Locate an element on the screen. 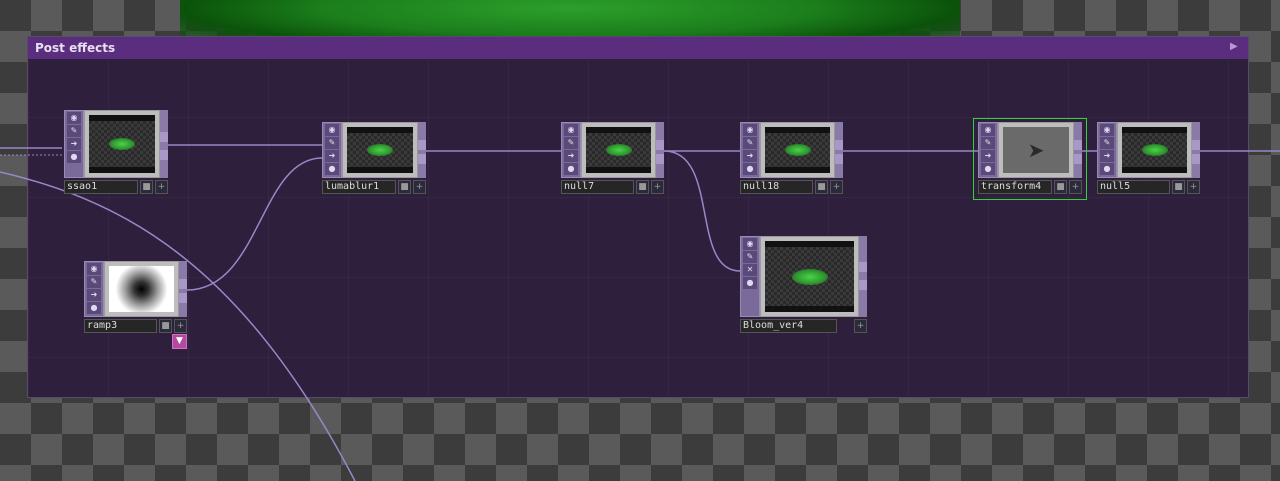 This screenshot has height=481, width=1280. arrow-icon: ➤ is located at coordinates (1036, 150).